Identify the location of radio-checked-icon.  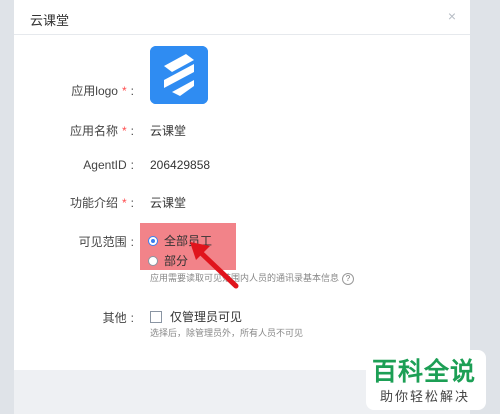
(153, 240).